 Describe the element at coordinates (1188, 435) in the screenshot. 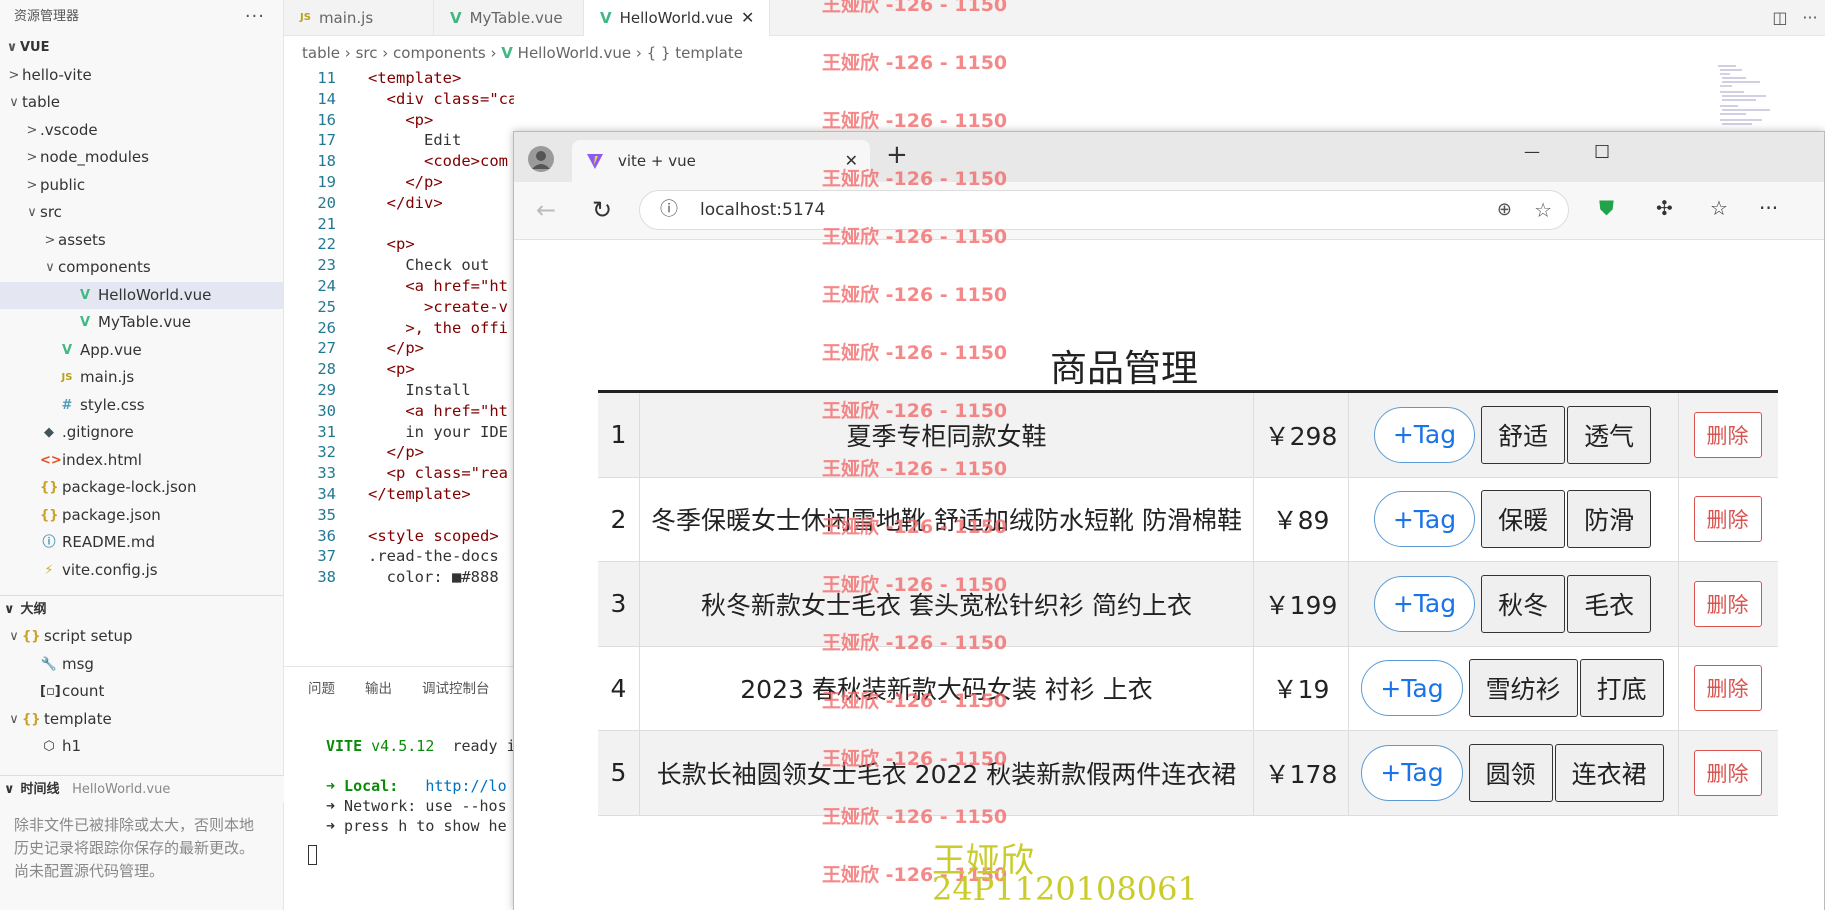

I see `table-row: 1 夏季专柜同款女鞋 ￥298 +Tag 舒适 透气 删除` at that location.